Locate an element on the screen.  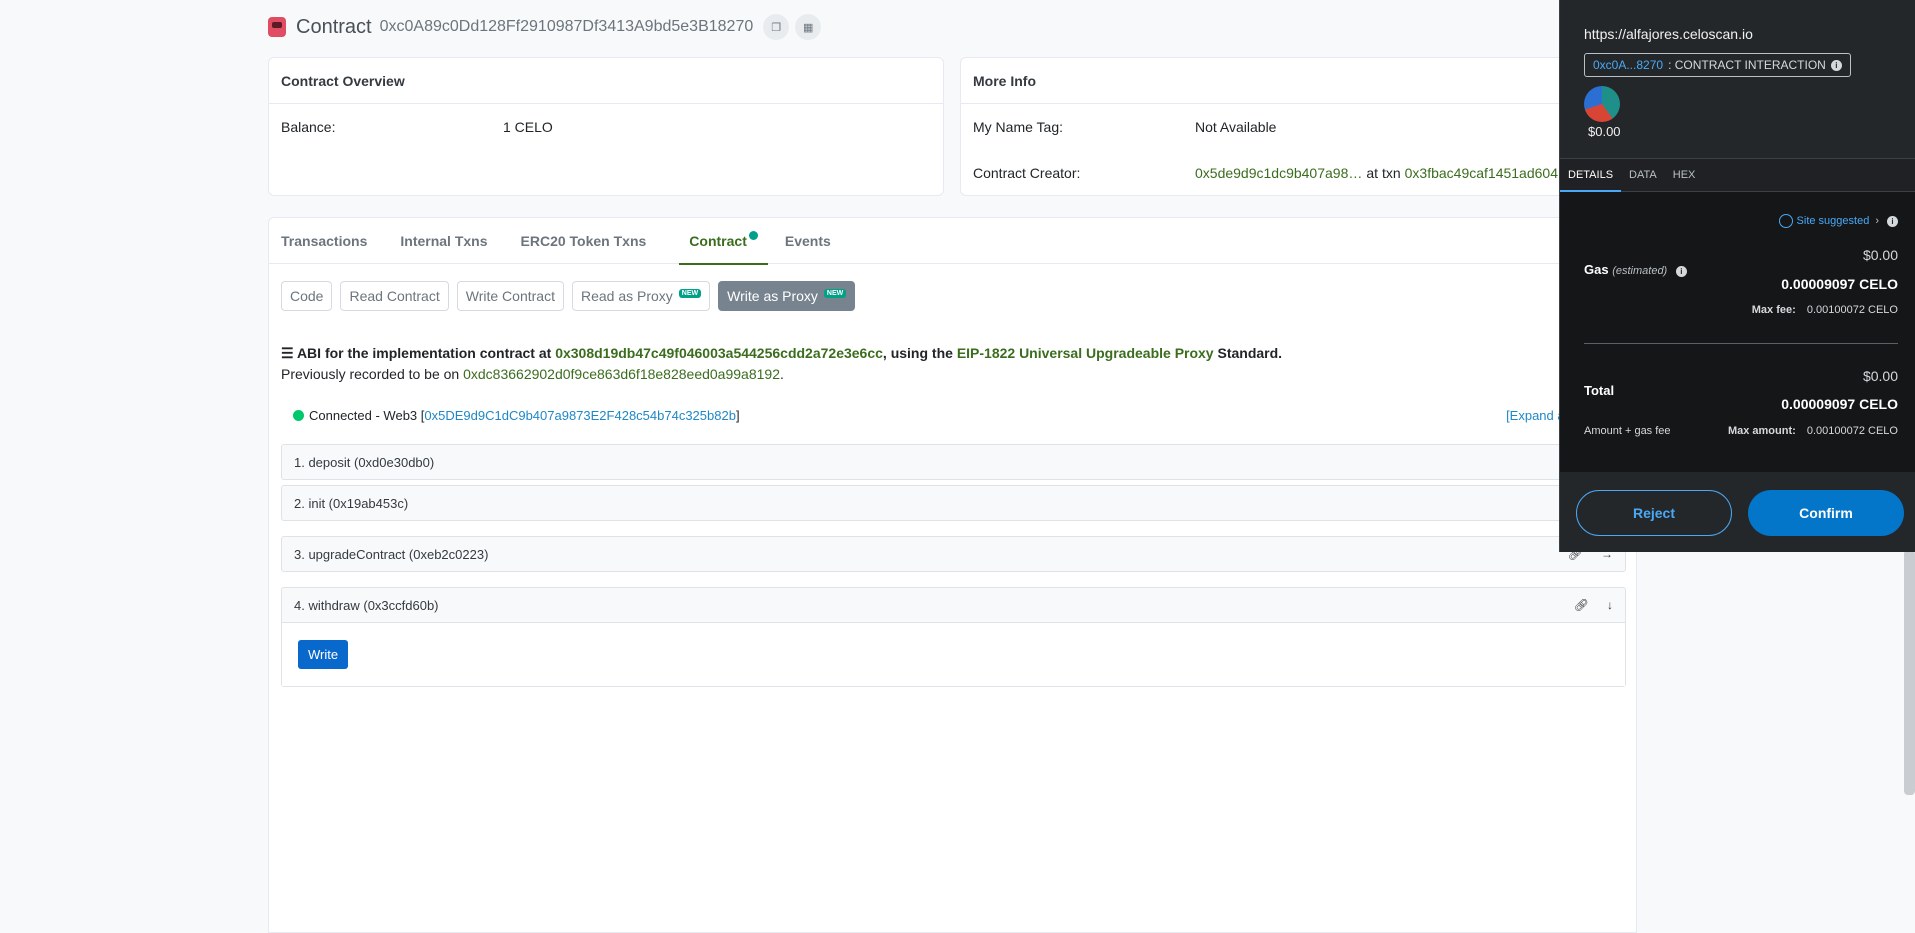
tab-hex: HEX is located at coordinates (1684, 175).